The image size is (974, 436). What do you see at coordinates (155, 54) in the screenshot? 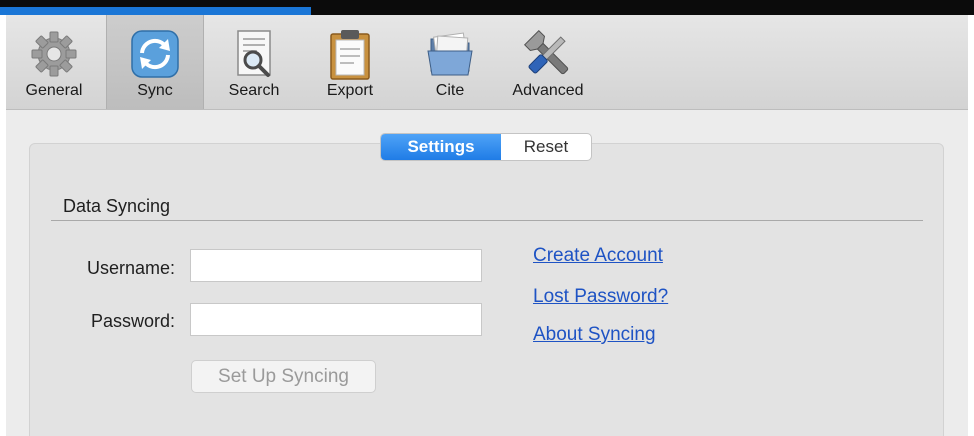
I see `sync-icon` at bounding box center [155, 54].